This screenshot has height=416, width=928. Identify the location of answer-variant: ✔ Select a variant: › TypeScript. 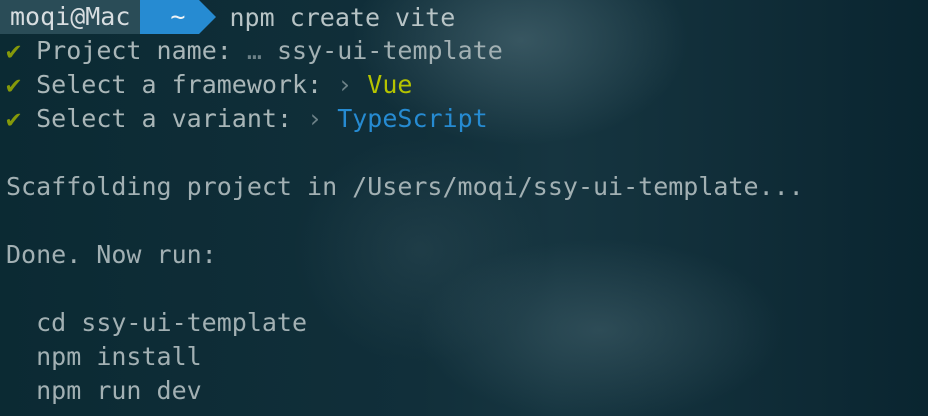
(467, 119).